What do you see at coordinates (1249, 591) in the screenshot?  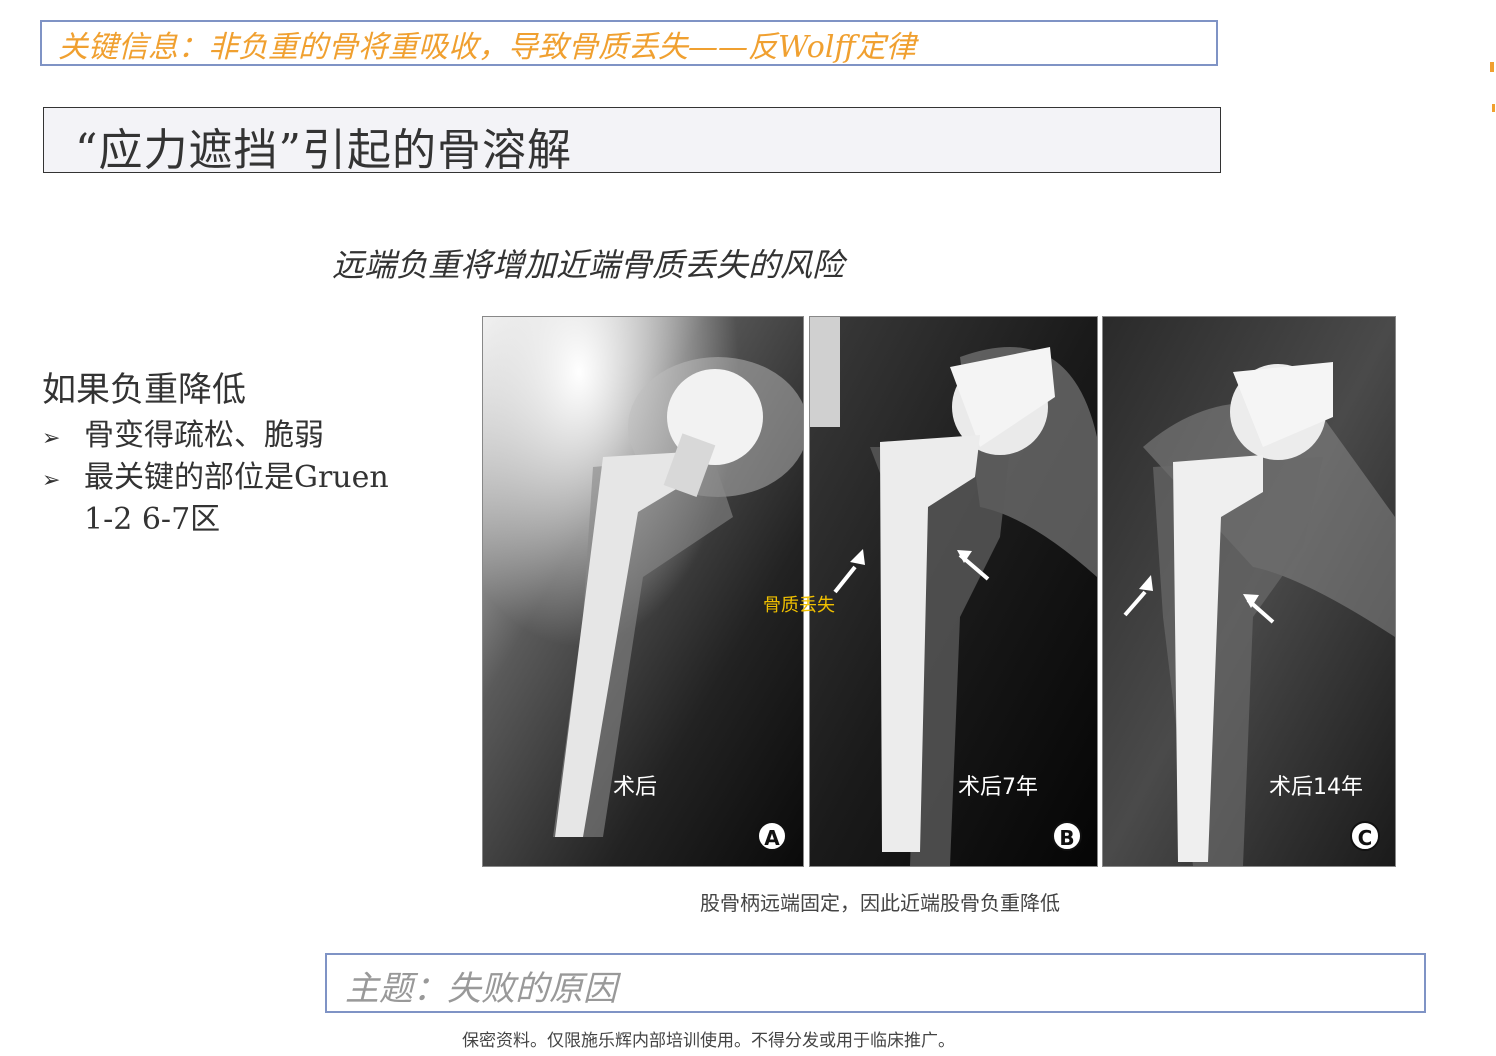 I see `xray-panel-c: 术后14年 C` at bounding box center [1249, 591].